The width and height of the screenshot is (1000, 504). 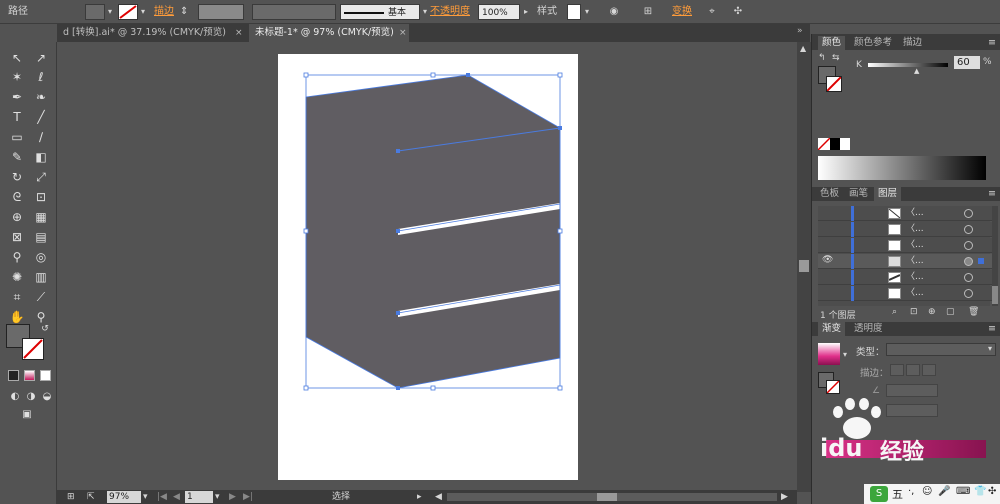 I want to click on direct-selection-tool-icon: ↗, so click(x=41, y=58).